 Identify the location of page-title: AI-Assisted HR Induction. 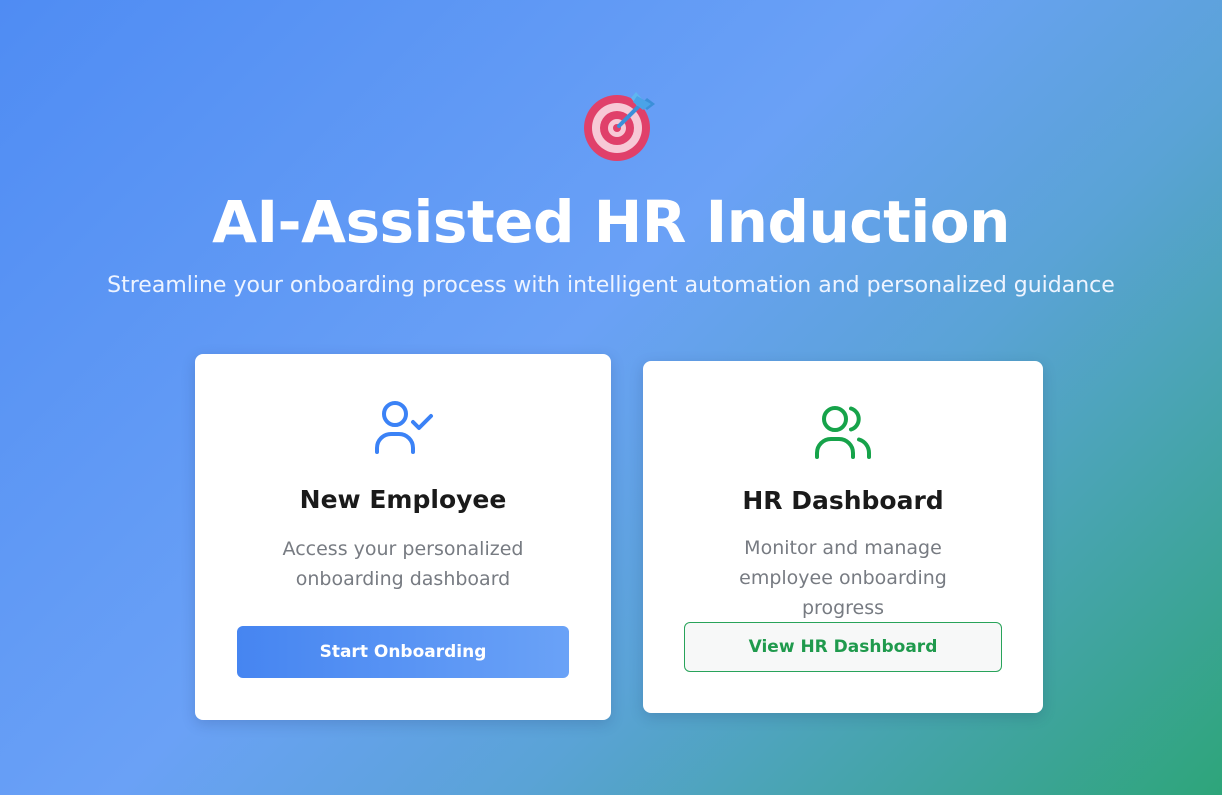
(611, 222).